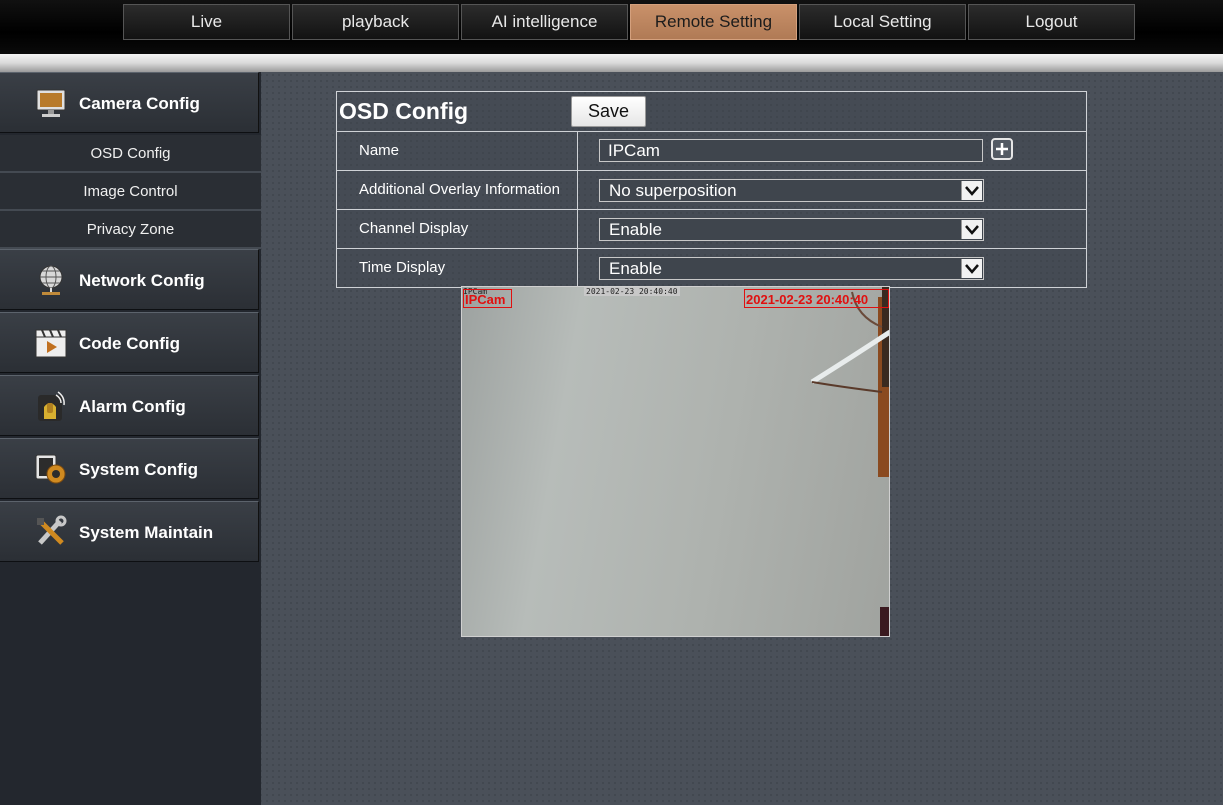  I want to click on sidebar-item-label: Network Config, so click(142, 280).